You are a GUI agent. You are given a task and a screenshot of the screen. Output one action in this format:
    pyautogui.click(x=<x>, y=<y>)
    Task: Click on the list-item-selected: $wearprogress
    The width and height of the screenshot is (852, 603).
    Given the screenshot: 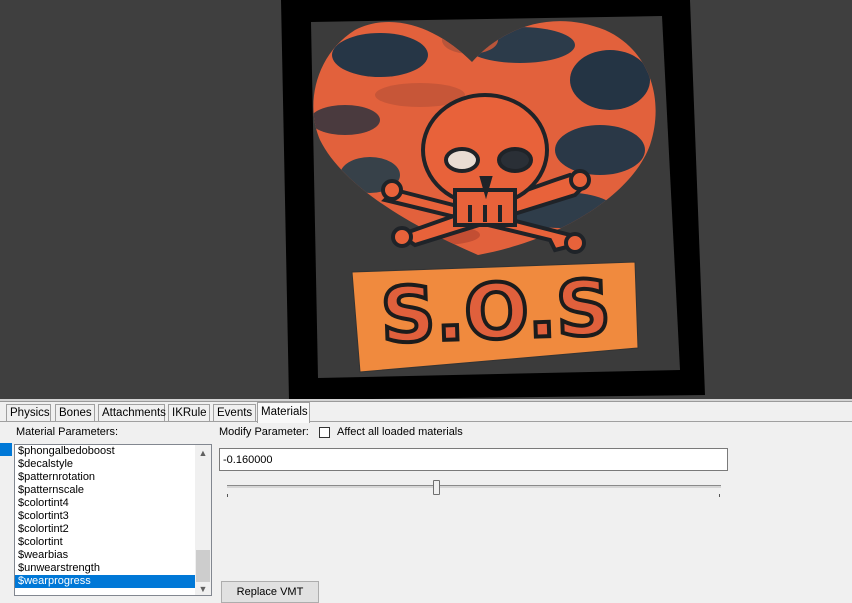 What is the action you would take?
    pyautogui.click(x=105, y=581)
    